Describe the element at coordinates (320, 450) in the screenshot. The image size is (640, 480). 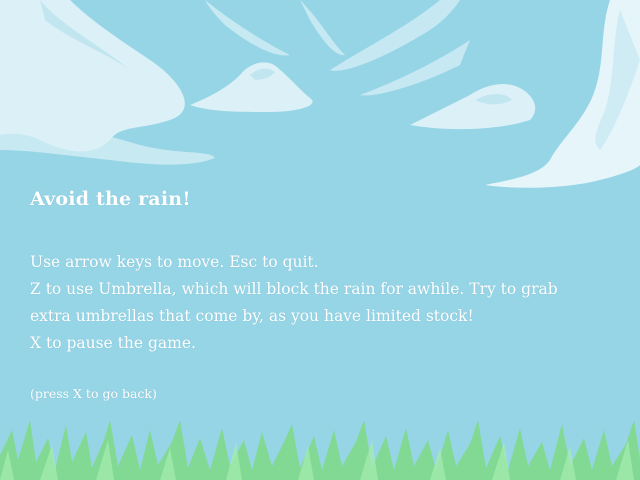
I see `grass` at that location.